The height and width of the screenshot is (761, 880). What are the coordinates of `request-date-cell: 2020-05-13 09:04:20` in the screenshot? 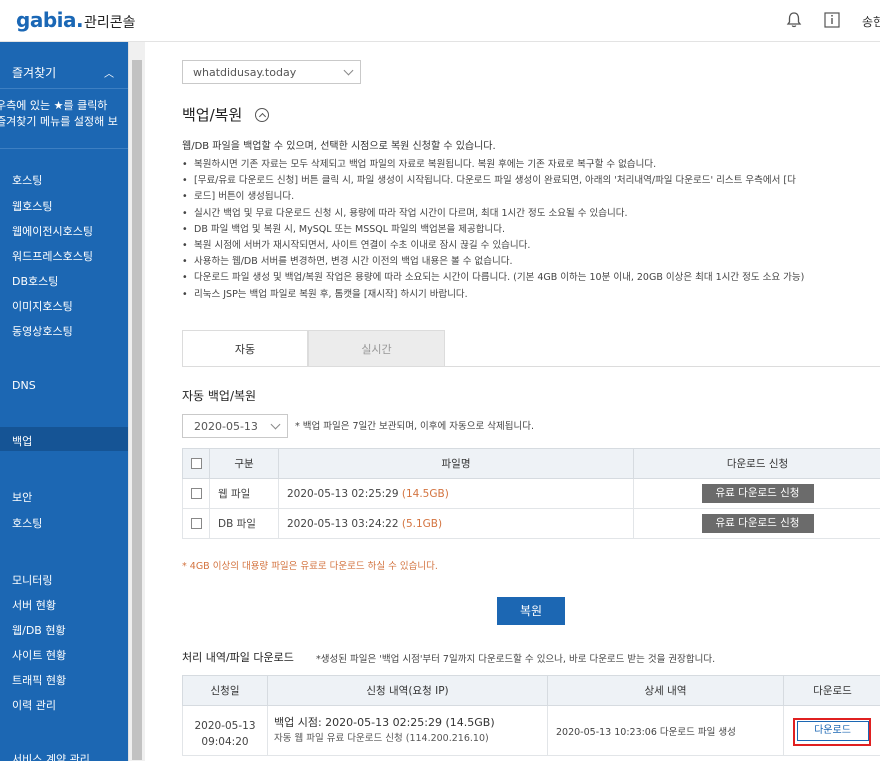 It's located at (225, 730).